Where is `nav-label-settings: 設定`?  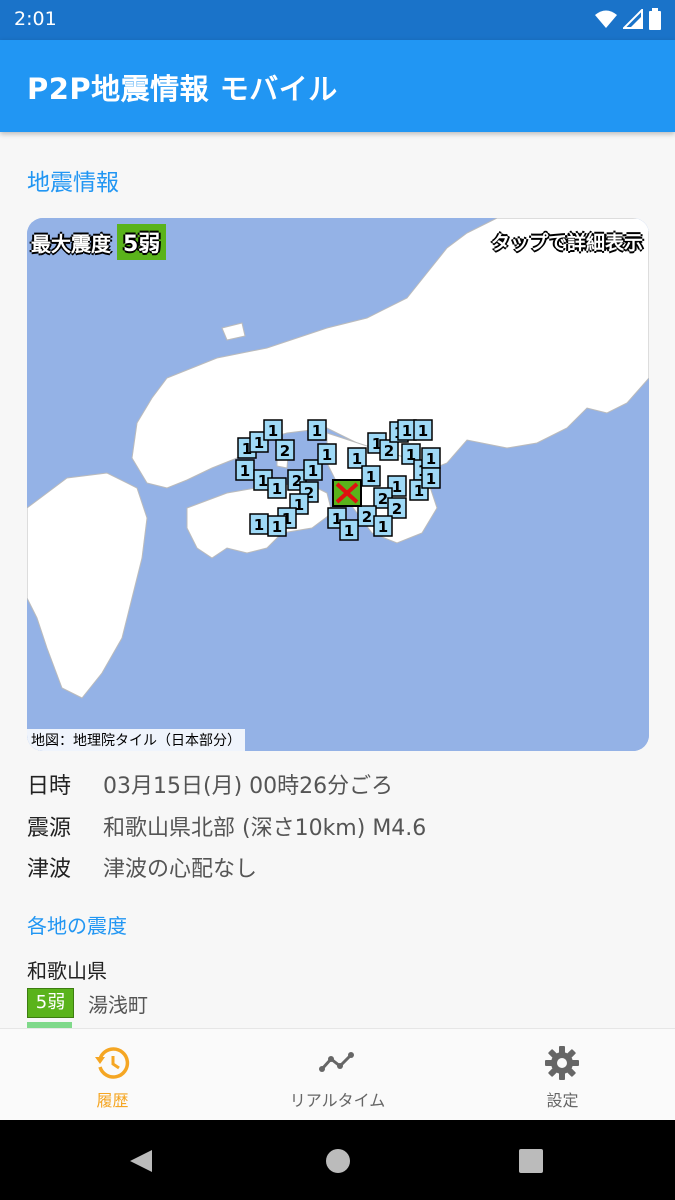
nav-label-settings: 設定 is located at coordinates (562, 1100).